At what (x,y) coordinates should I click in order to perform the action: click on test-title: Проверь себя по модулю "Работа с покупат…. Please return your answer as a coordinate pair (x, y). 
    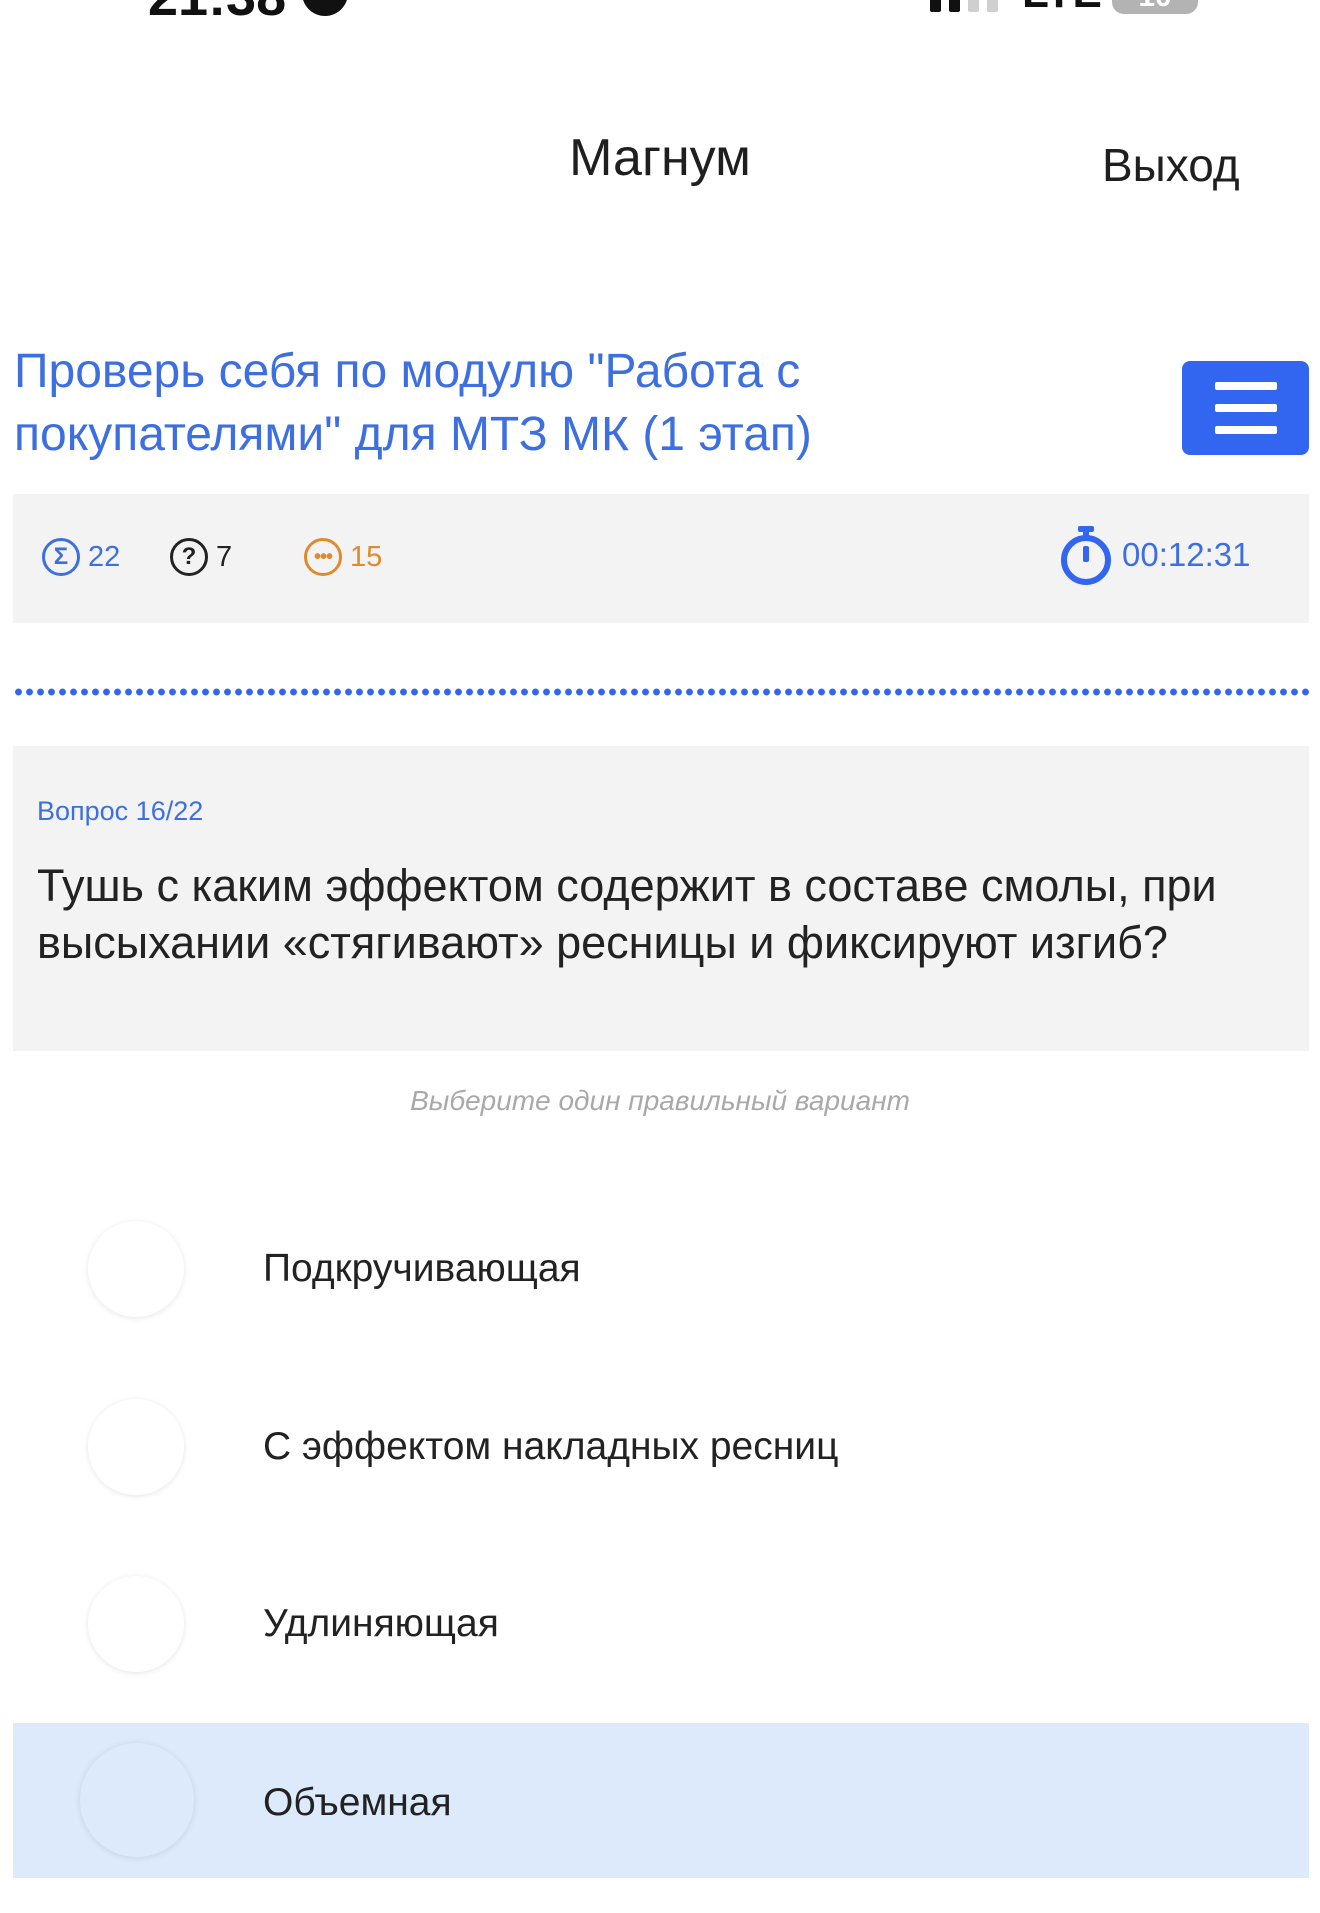
    Looking at the image, I should click on (413, 403).